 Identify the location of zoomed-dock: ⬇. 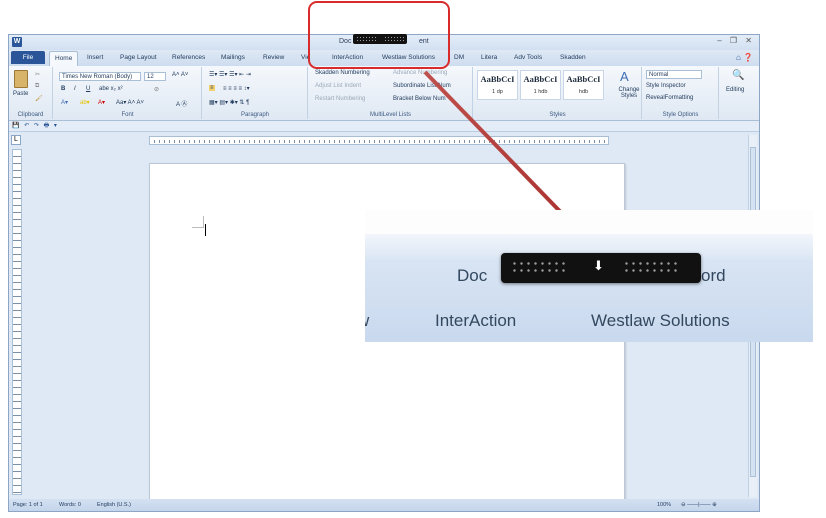
(601, 268).